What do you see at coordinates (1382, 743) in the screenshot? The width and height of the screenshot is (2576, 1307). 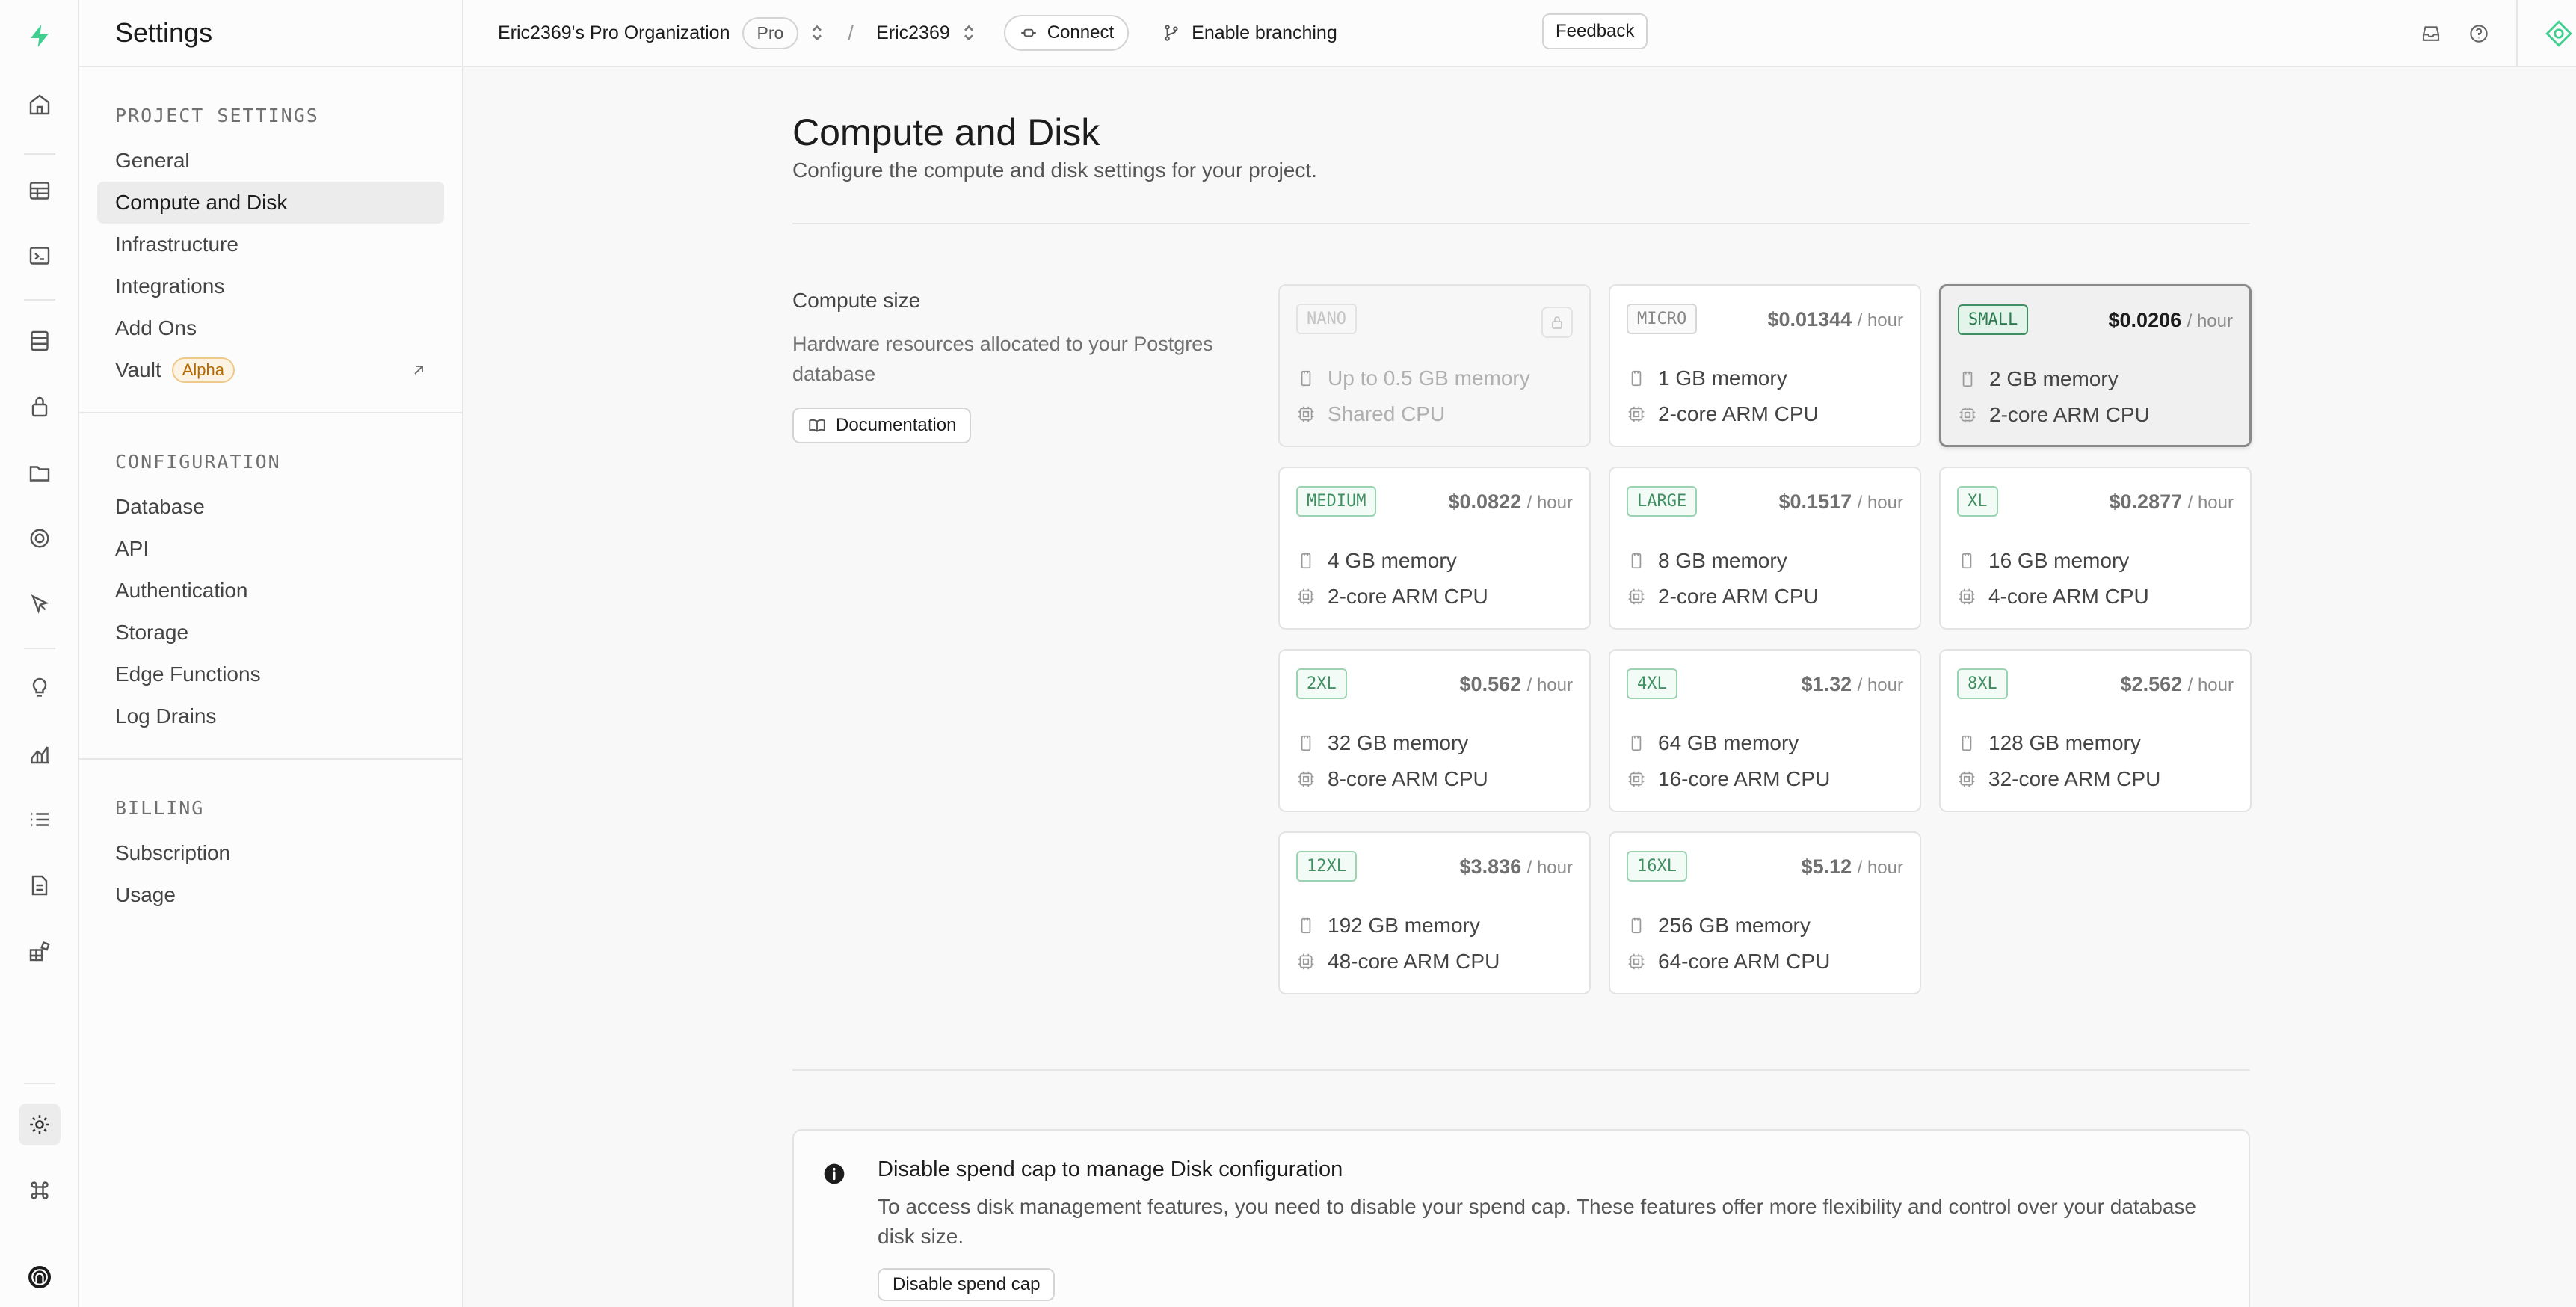 I see `memory-spec: 32 GB memory` at bounding box center [1382, 743].